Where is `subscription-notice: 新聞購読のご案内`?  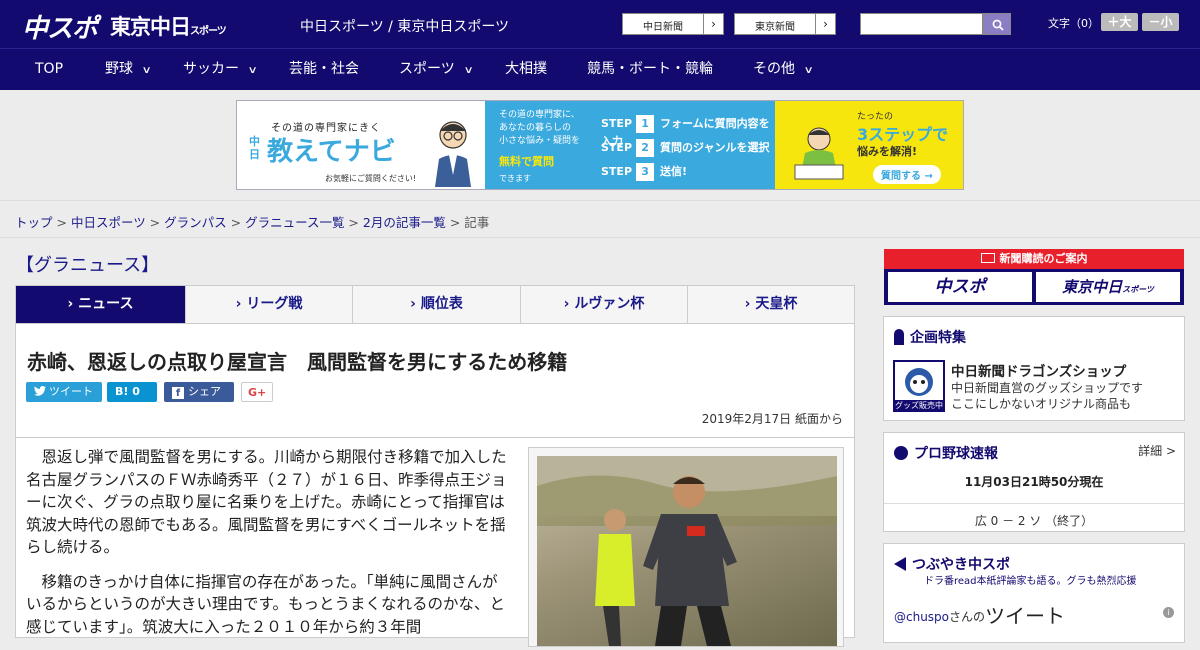
subscription-notice: 新聞購読のご案内 is located at coordinates (1034, 259).